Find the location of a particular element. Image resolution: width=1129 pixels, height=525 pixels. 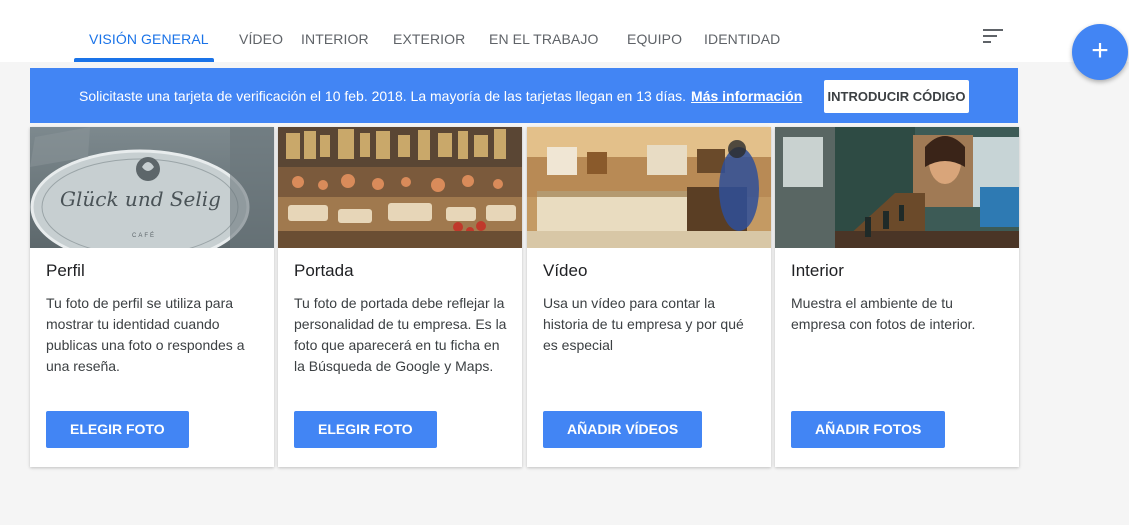

add-button: + is located at coordinates (1100, 52).